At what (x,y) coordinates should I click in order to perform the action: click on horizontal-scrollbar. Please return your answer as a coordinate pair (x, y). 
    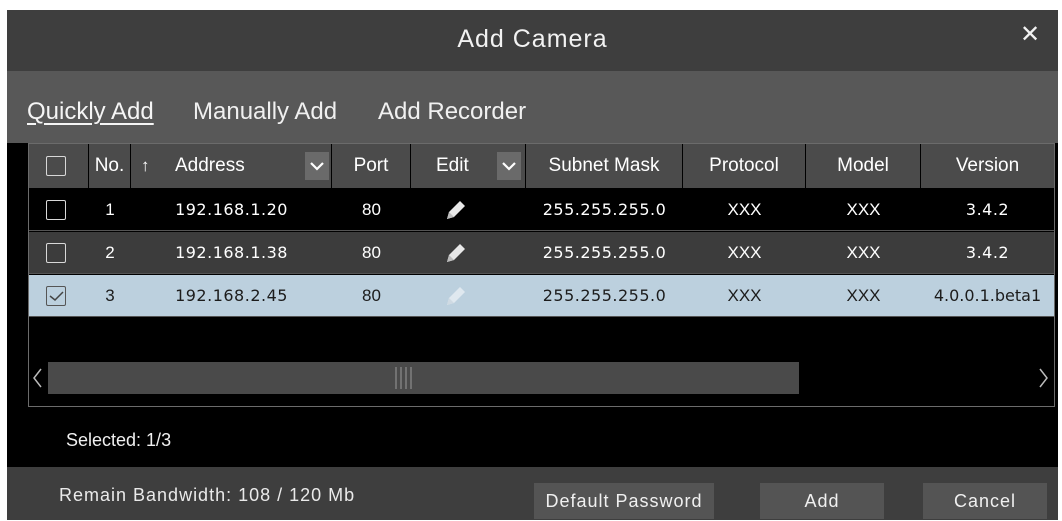
    Looking at the image, I should click on (541, 378).